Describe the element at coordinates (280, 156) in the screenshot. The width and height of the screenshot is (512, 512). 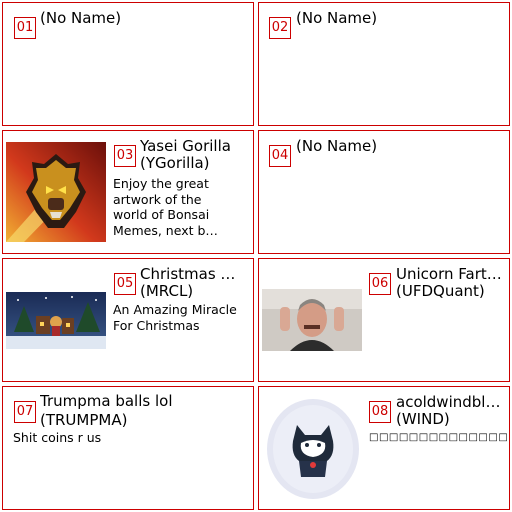
I see `card-number-badge: 04` at that location.